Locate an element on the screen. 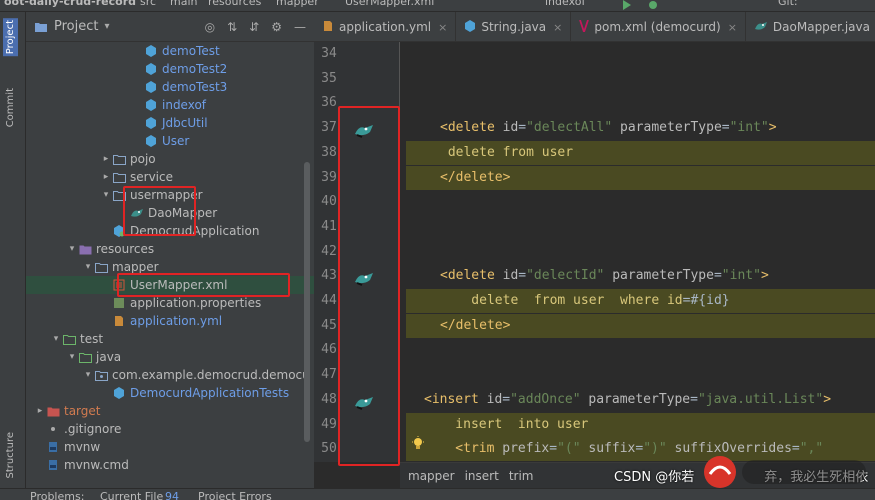  tree-item: JdbcUtil is located at coordinates (170, 123).